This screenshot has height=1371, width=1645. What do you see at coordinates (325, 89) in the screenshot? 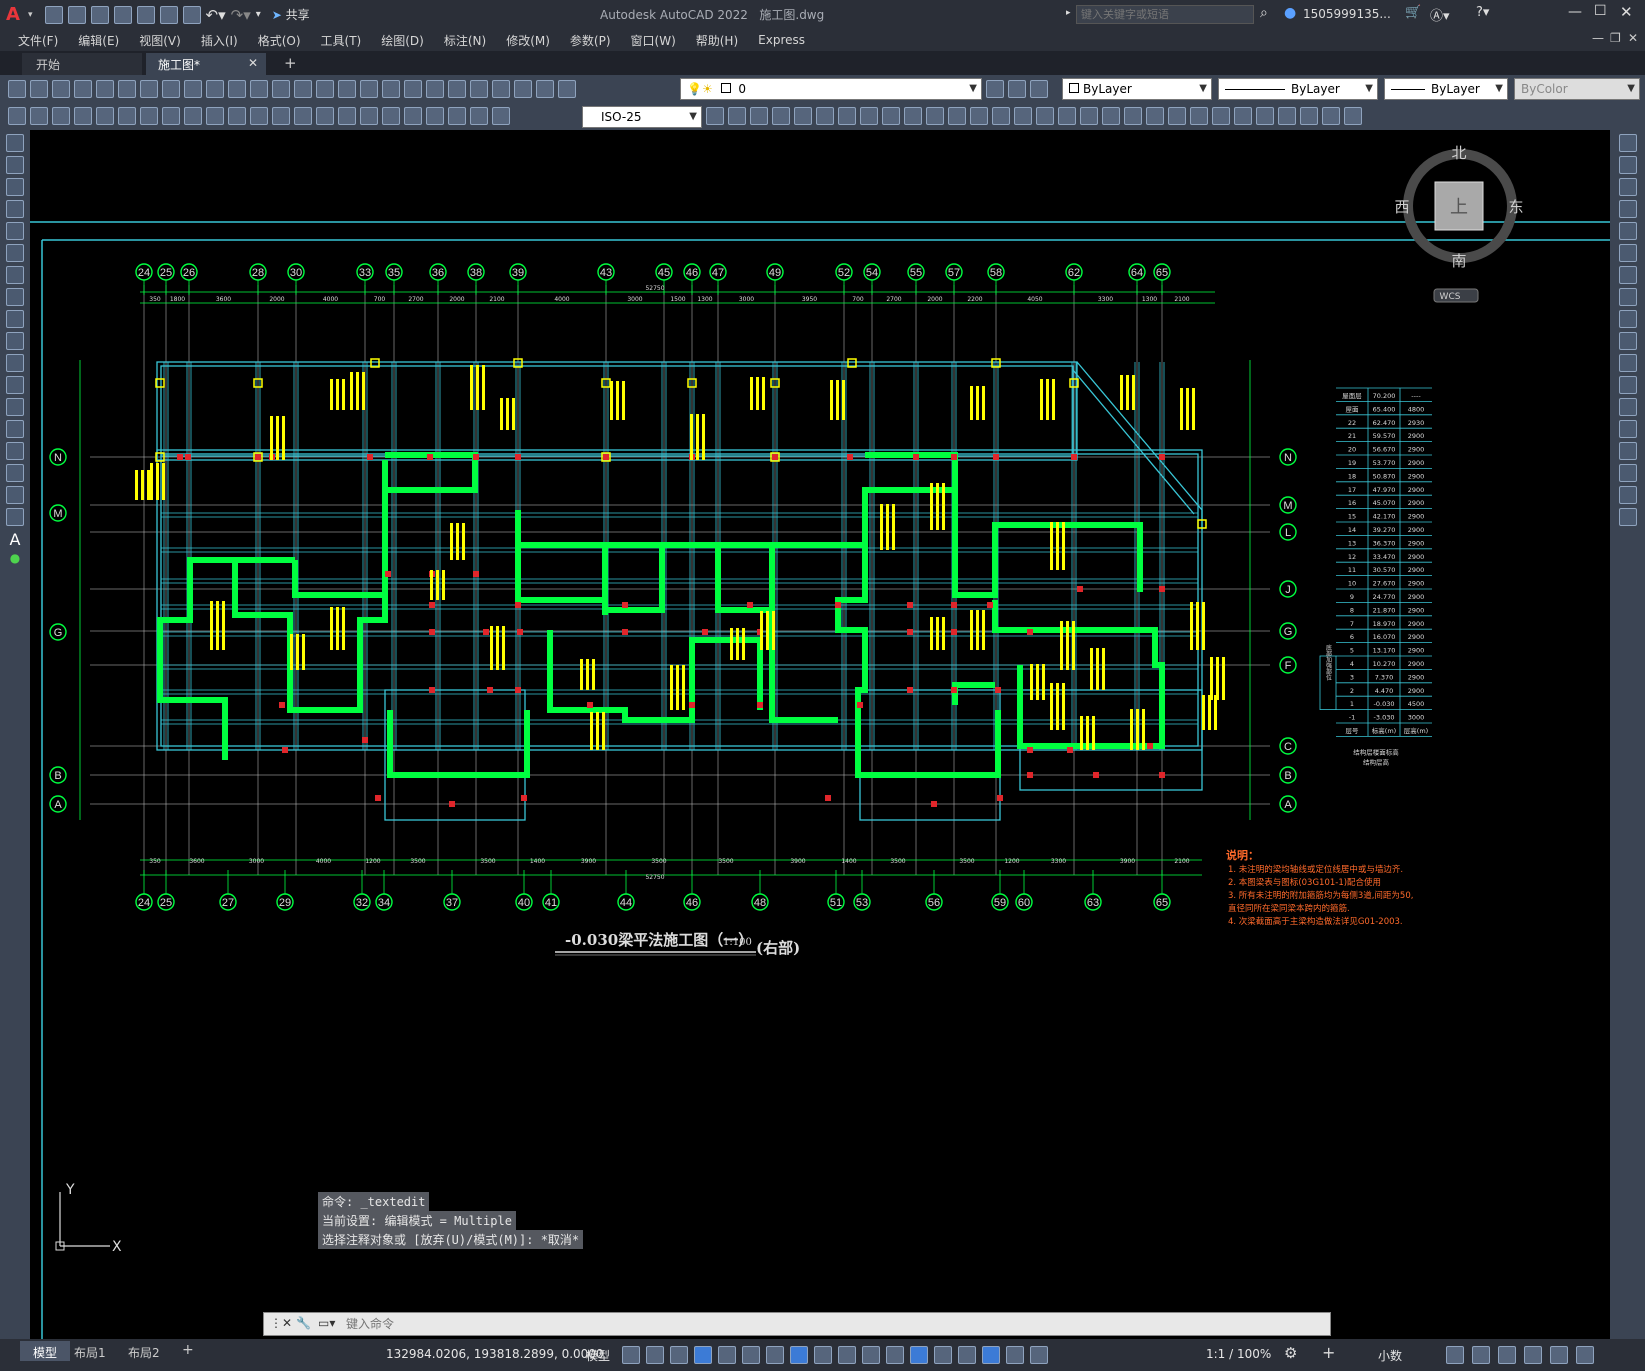
I see `pan-icon` at bounding box center [325, 89].